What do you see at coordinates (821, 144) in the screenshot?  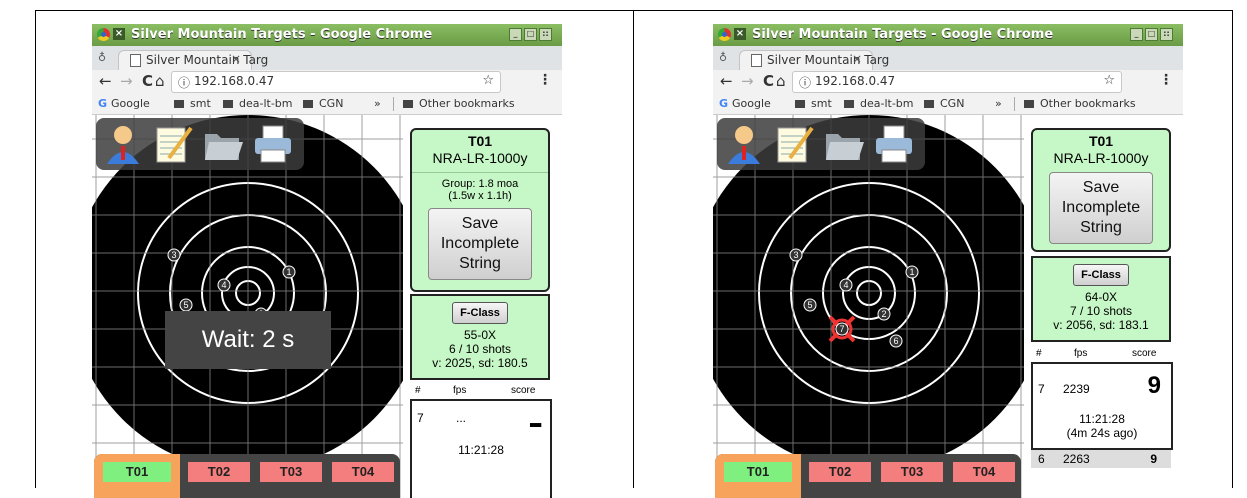 I see `target-toolbar` at bounding box center [821, 144].